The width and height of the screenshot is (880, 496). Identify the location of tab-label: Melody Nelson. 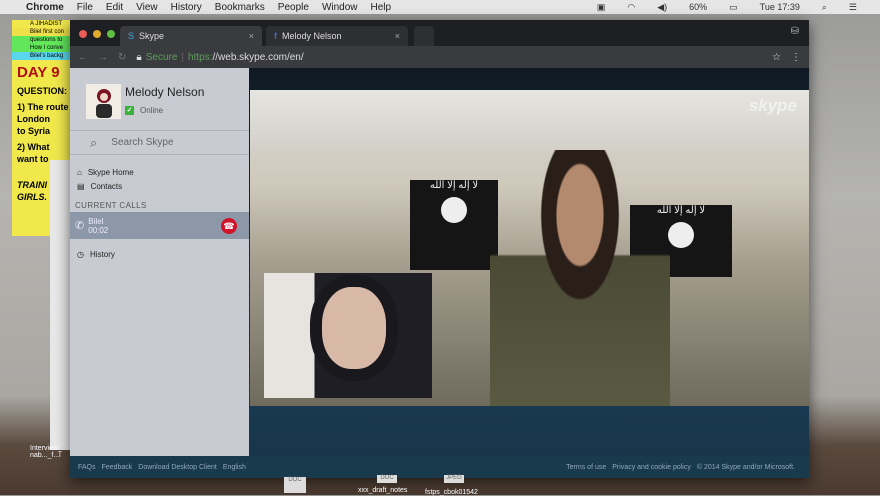
(312, 36).